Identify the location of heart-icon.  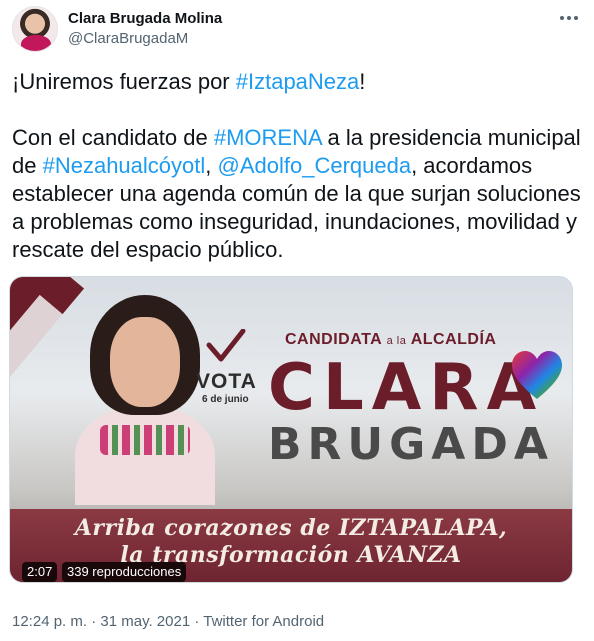
(537, 375).